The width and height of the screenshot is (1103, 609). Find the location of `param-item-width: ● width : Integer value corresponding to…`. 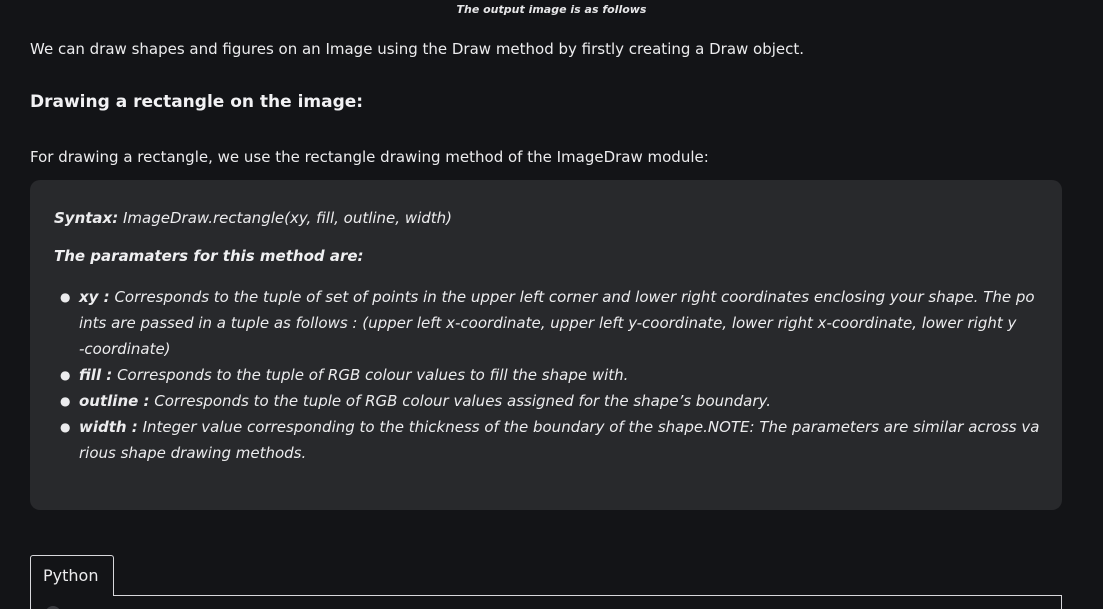

param-item-width: ● width : Integer value corresponding to… is located at coordinates (549, 440).